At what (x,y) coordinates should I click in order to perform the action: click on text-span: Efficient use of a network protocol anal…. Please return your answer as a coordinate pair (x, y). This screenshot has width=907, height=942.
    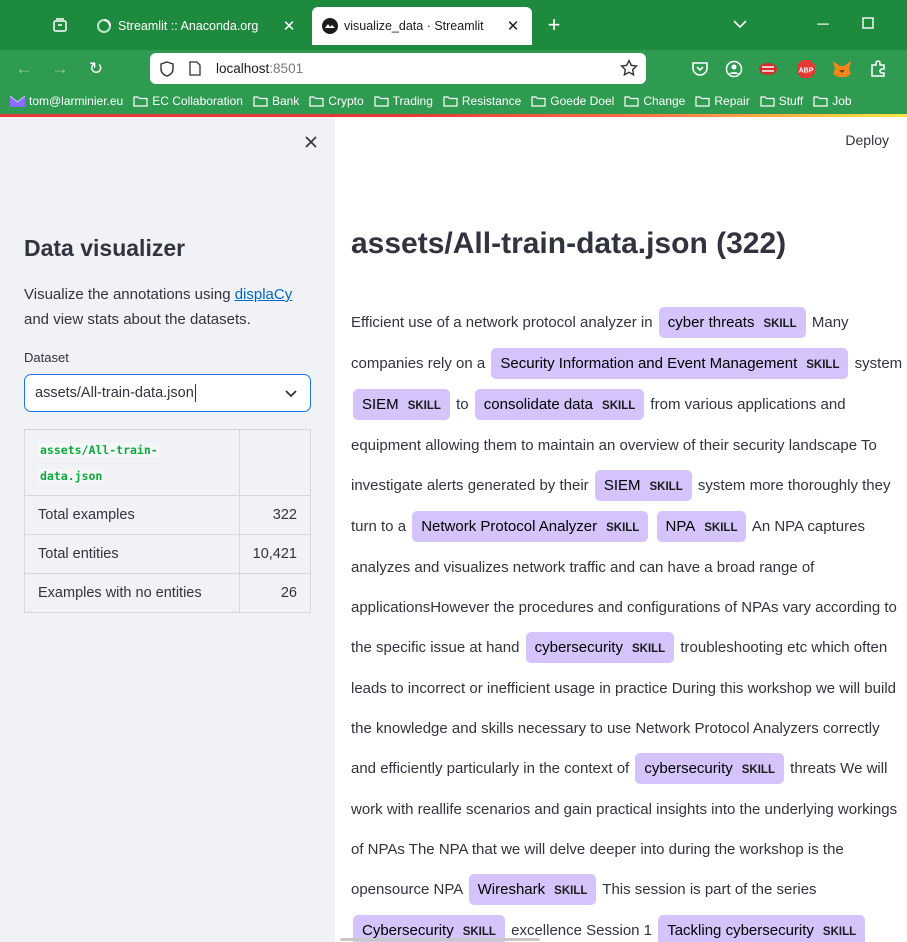
    Looking at the image, I should click on (504, 322).